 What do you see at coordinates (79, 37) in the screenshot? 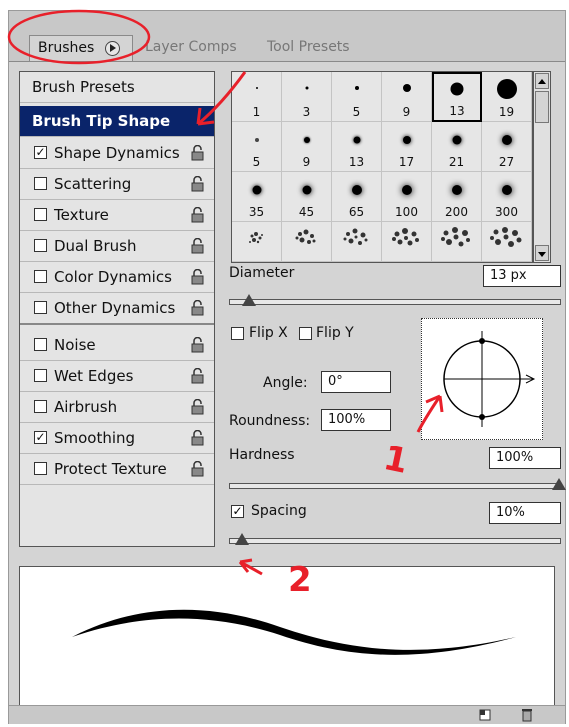
I see `annotation-circle` at bounding box center [79, 37].